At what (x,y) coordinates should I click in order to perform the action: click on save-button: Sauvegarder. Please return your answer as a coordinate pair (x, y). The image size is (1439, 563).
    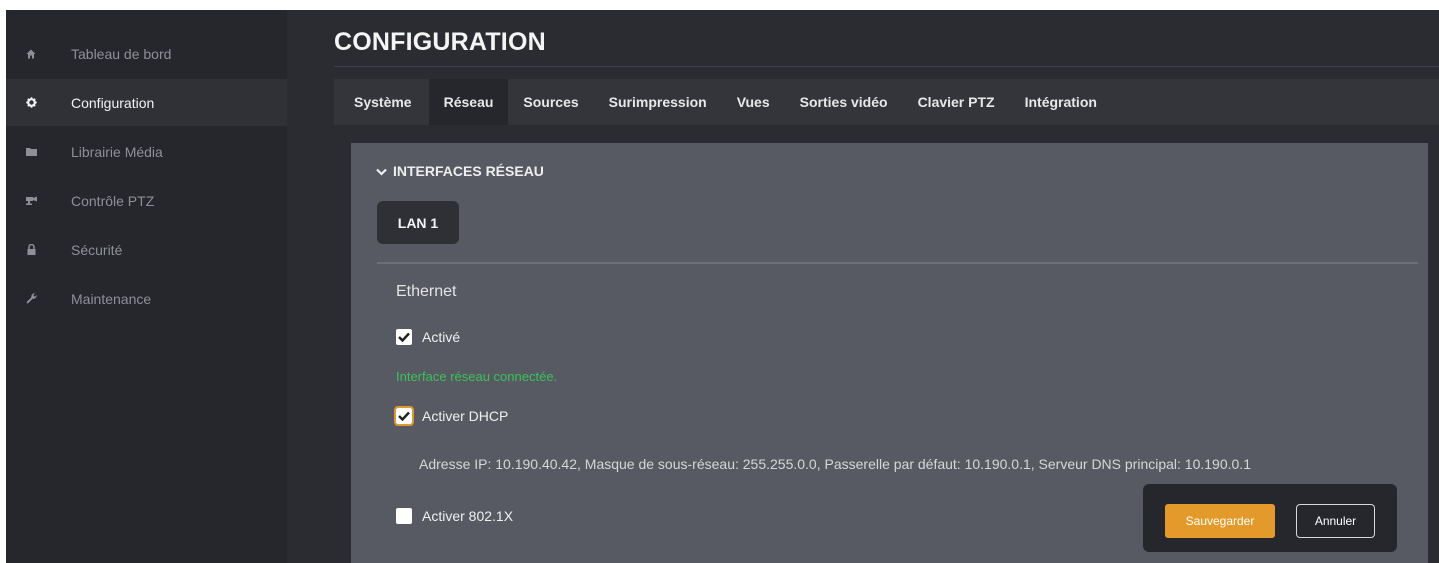
    Looking at the image, I should click on (1220, 521).